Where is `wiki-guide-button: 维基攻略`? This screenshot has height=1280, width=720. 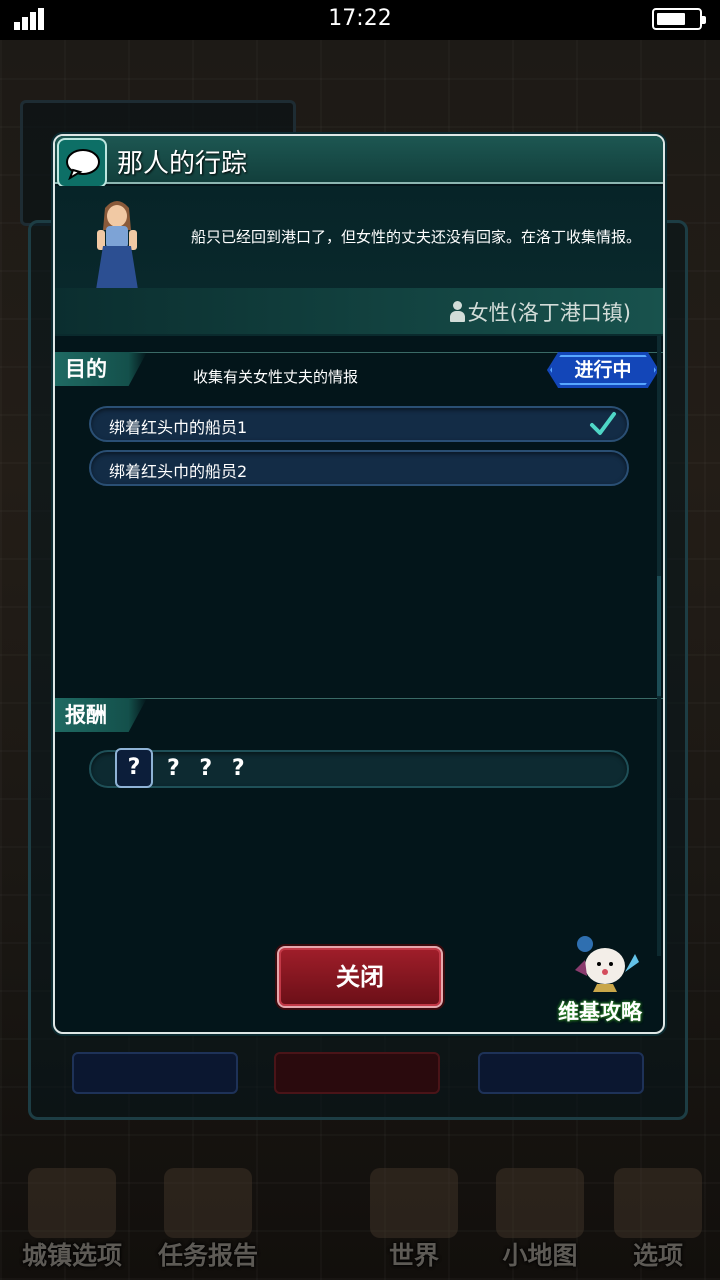 wiki-guide-button: 维基攻略 is located at coordinates (600, 980).